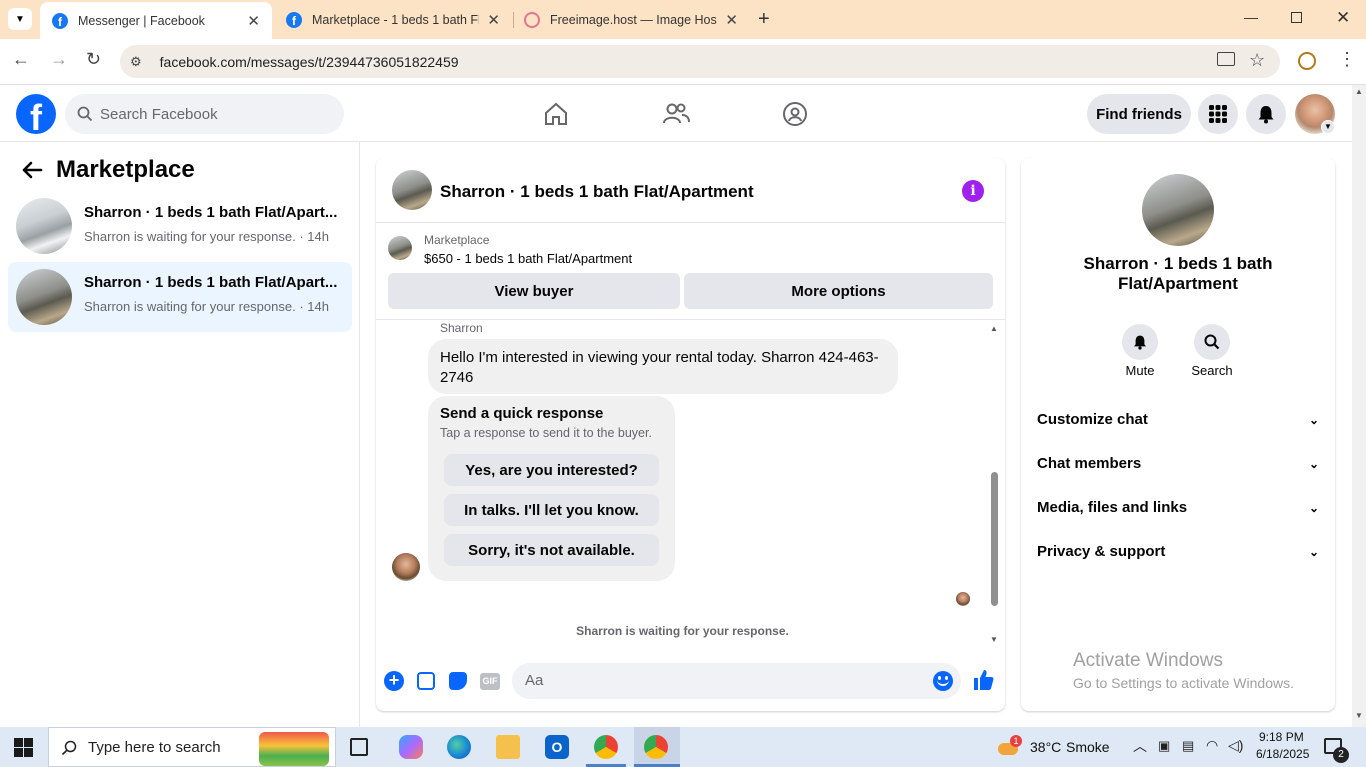  I want to click on emoji-icon, so click(943, 681).